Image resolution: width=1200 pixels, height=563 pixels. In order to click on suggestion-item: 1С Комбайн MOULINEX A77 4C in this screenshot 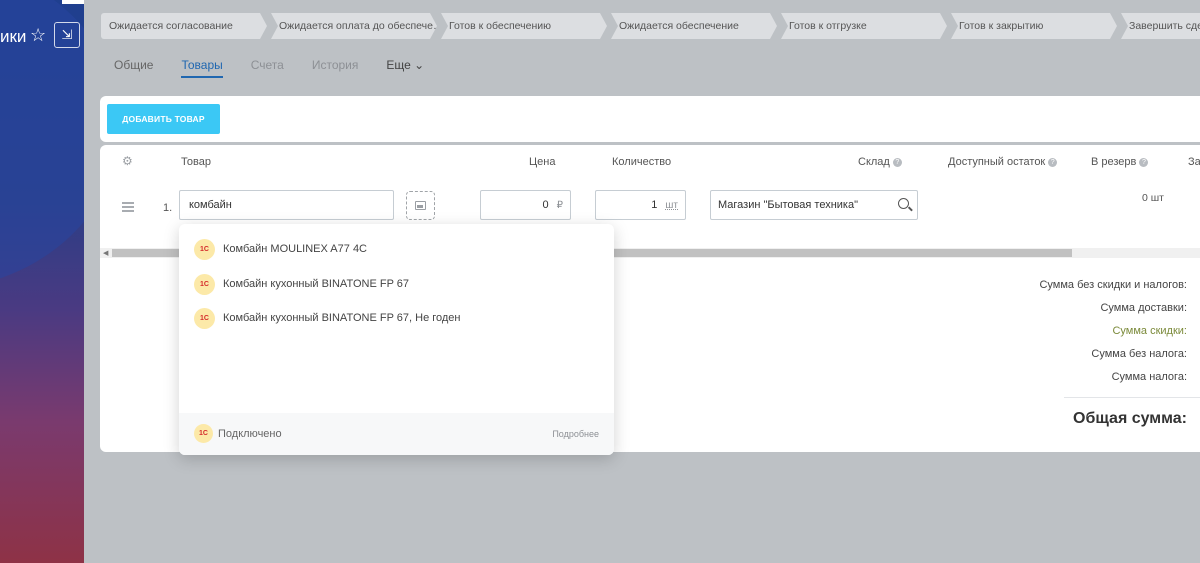, I will do `click(280, 249)`.